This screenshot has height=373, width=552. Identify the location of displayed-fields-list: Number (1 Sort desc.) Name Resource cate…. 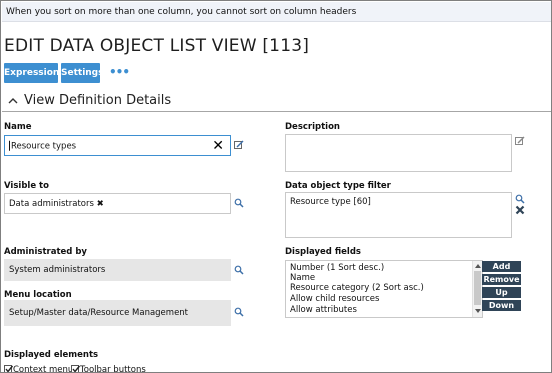
(384, 289).